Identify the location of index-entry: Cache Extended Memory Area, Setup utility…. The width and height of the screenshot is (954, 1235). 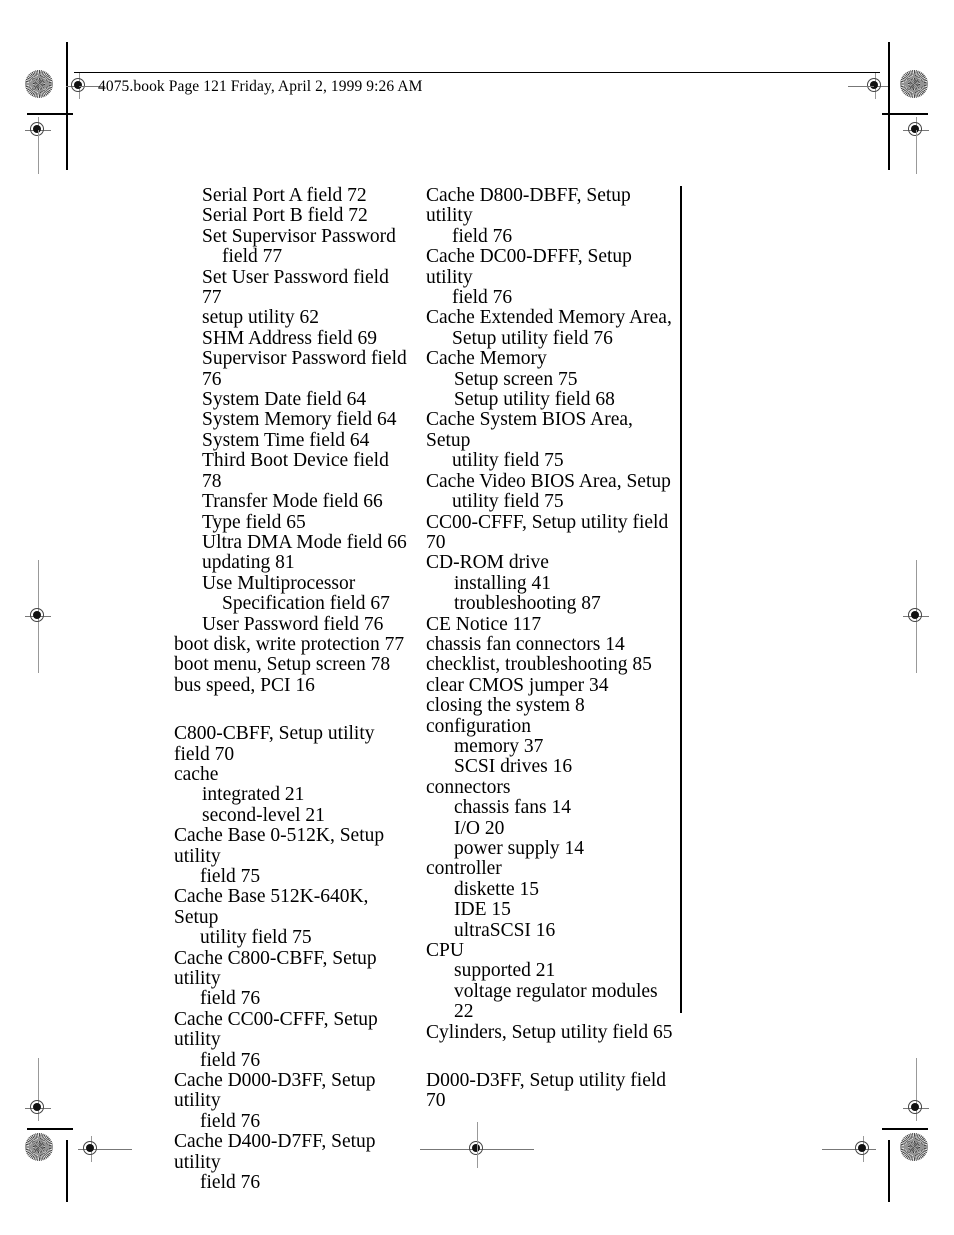
(551, 328).